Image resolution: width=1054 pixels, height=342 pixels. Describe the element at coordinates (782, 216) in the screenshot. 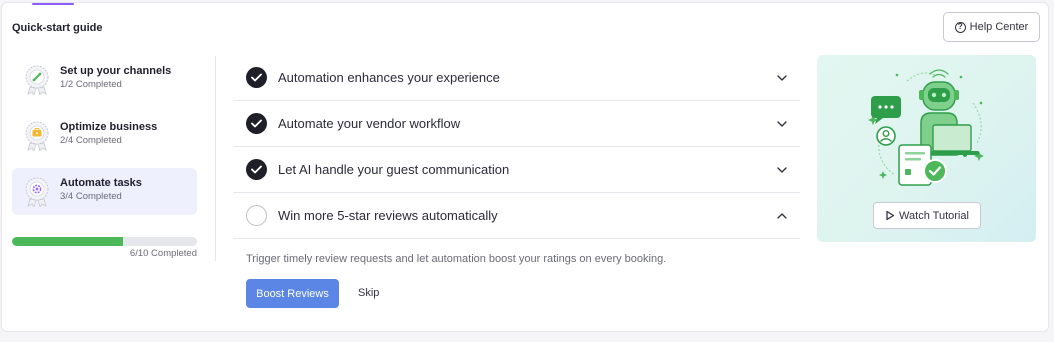

I see `chevron-up-icon` at that location.